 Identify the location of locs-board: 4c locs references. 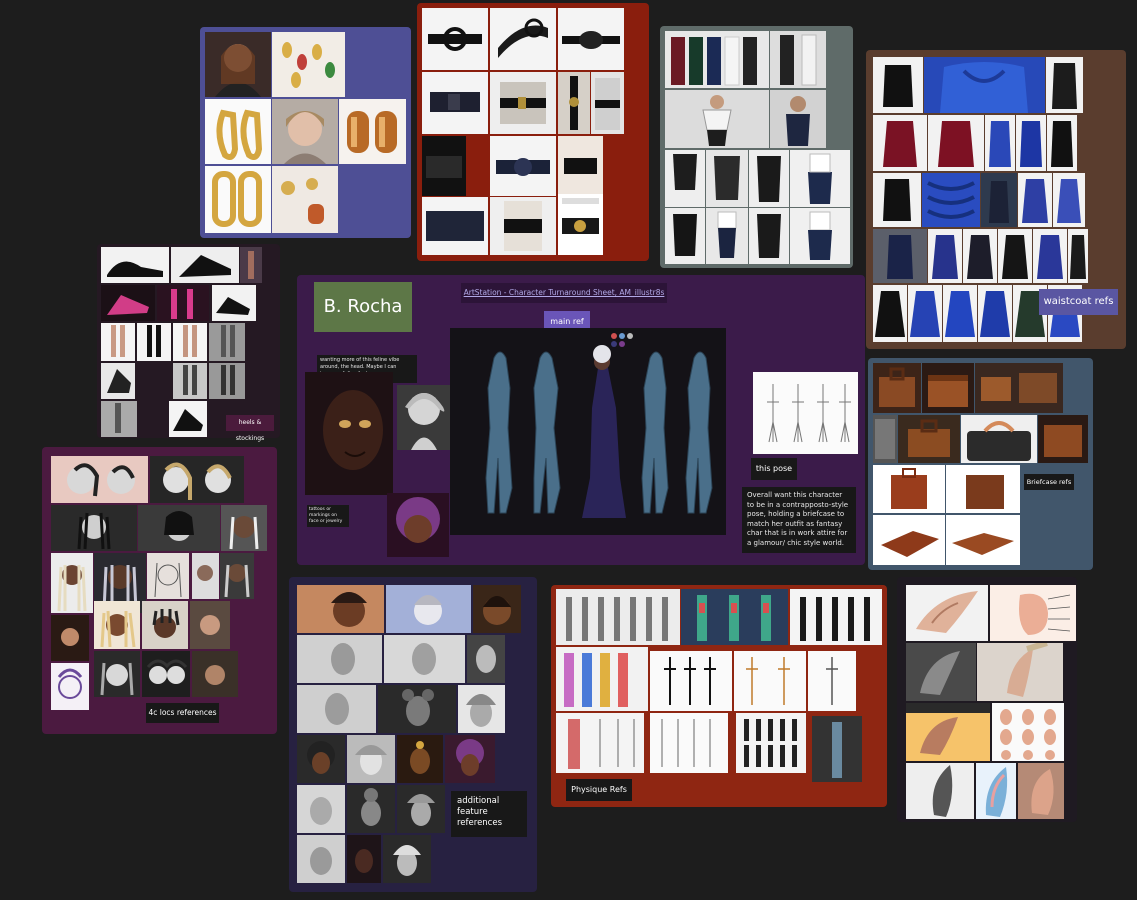
(159, 590).